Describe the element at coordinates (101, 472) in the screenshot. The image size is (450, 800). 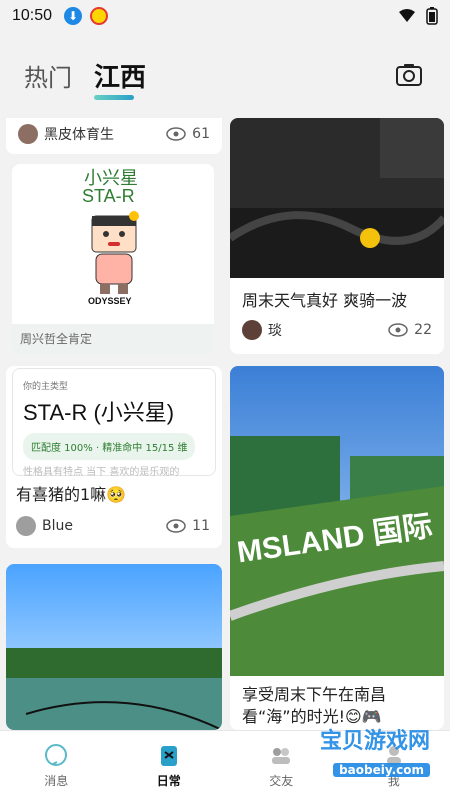
I see `faded-text: 性格具有特点 当下 喜欢的是乐观的` at that location.